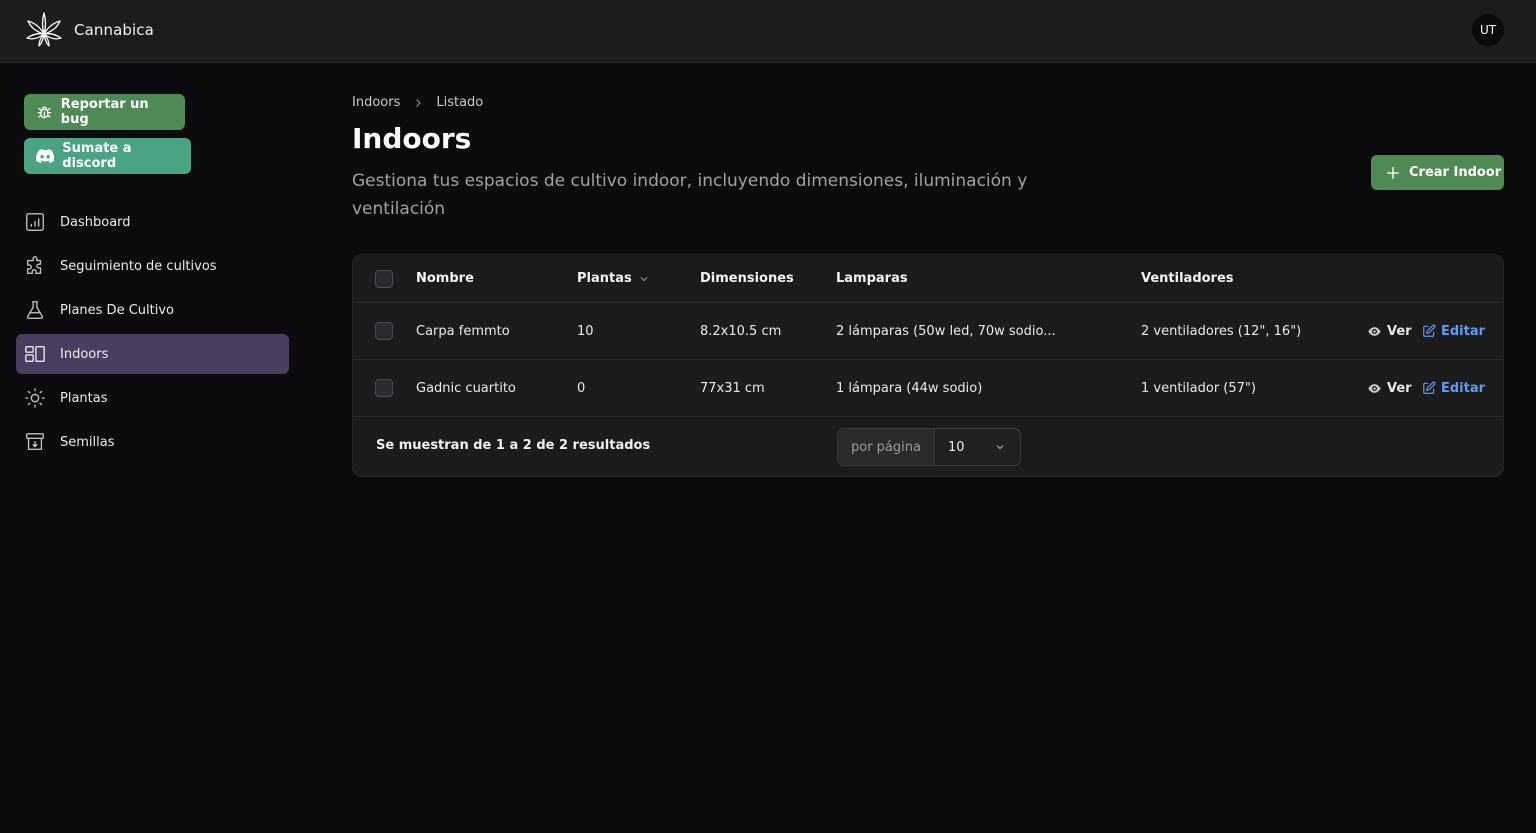  I want to click on puzzle-icon, so click(35, 266).